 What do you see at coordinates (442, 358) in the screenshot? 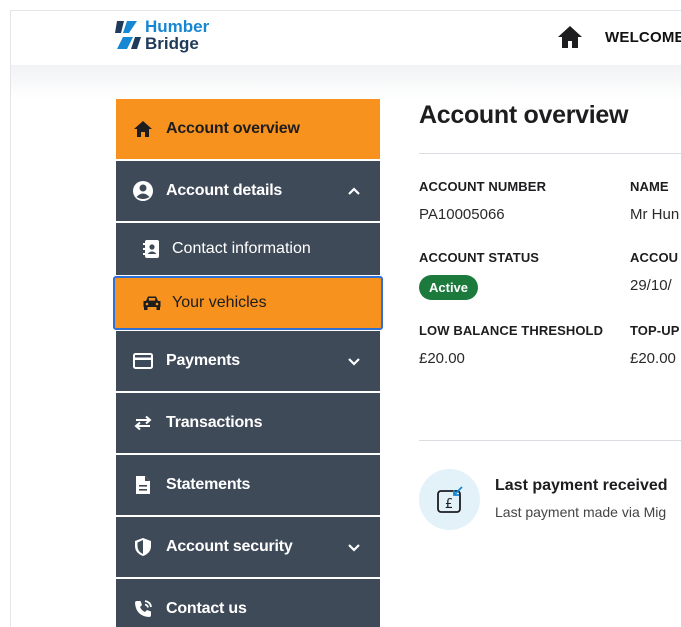
I see `low-balance-threshold-value: £20.00` at bounding box center [442, 358].